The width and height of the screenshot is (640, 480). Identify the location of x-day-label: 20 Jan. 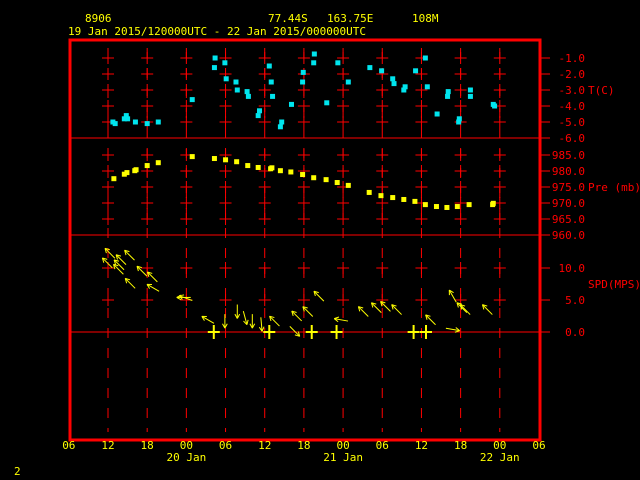
(186, 457).